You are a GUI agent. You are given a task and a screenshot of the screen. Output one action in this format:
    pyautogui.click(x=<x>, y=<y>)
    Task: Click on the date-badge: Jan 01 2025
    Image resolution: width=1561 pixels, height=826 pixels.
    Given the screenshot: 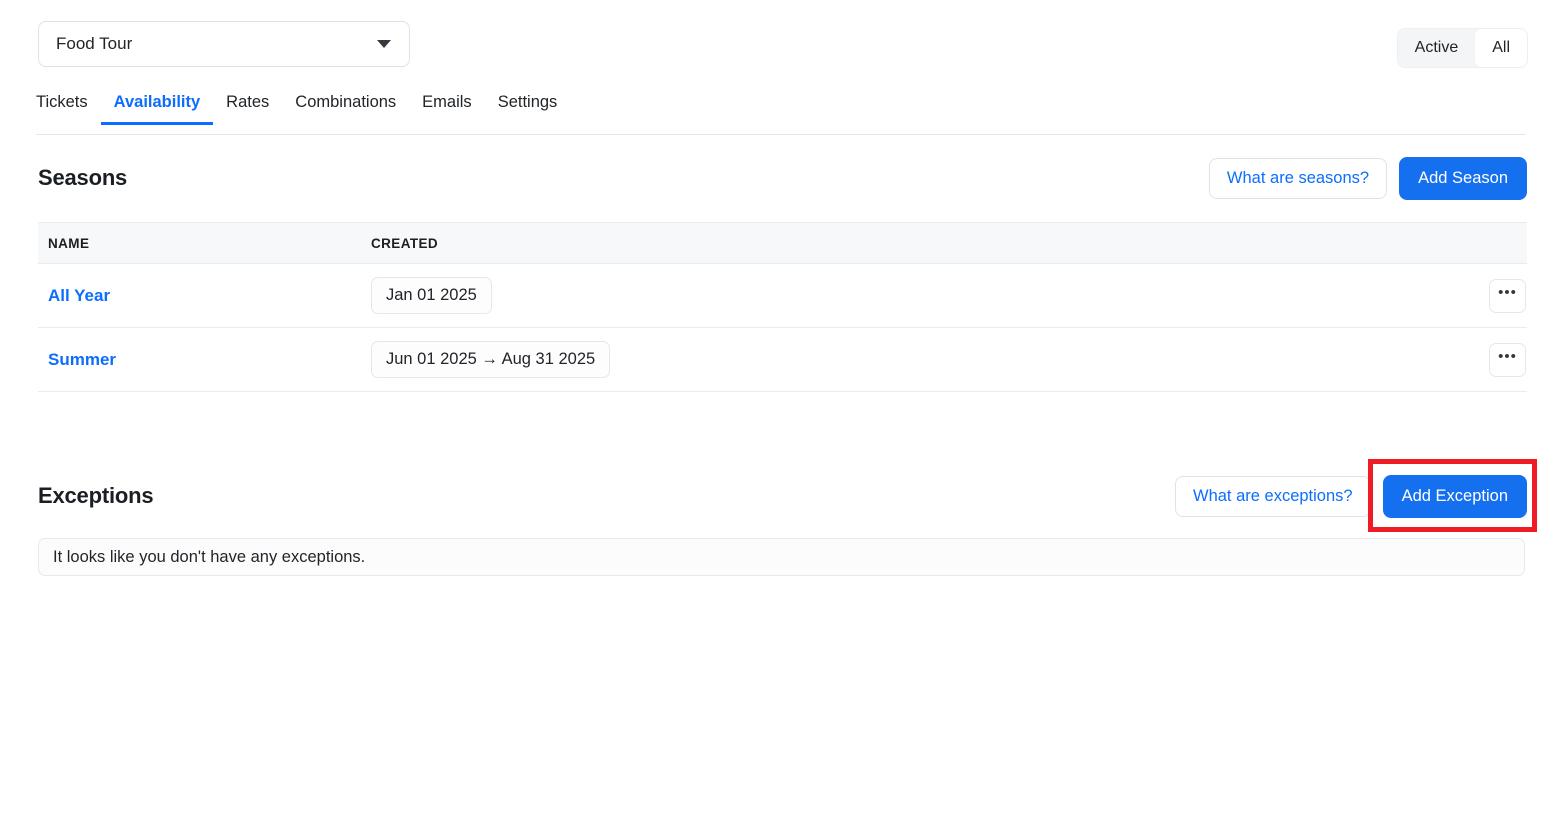 What is the action you would take?
    pyautogui.click(x=431, y=295)
    